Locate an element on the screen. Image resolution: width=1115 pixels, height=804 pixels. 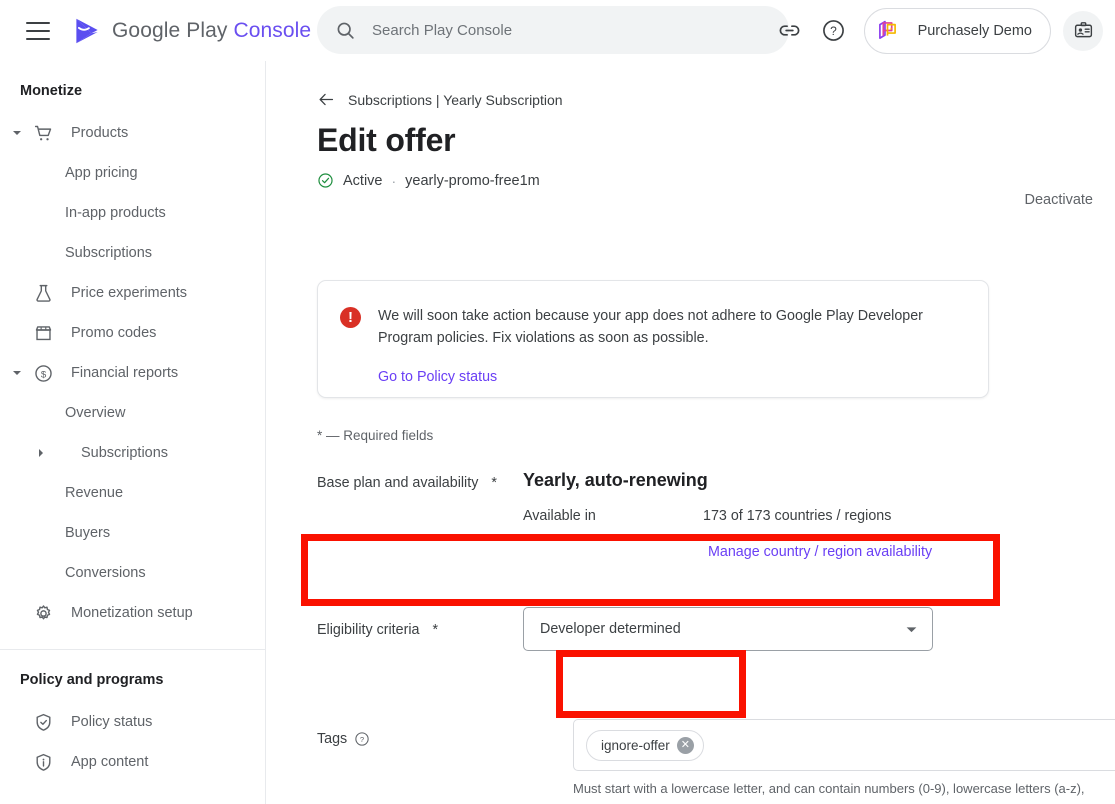
google-play-triangle-icon is located at coordinates (87, 30).